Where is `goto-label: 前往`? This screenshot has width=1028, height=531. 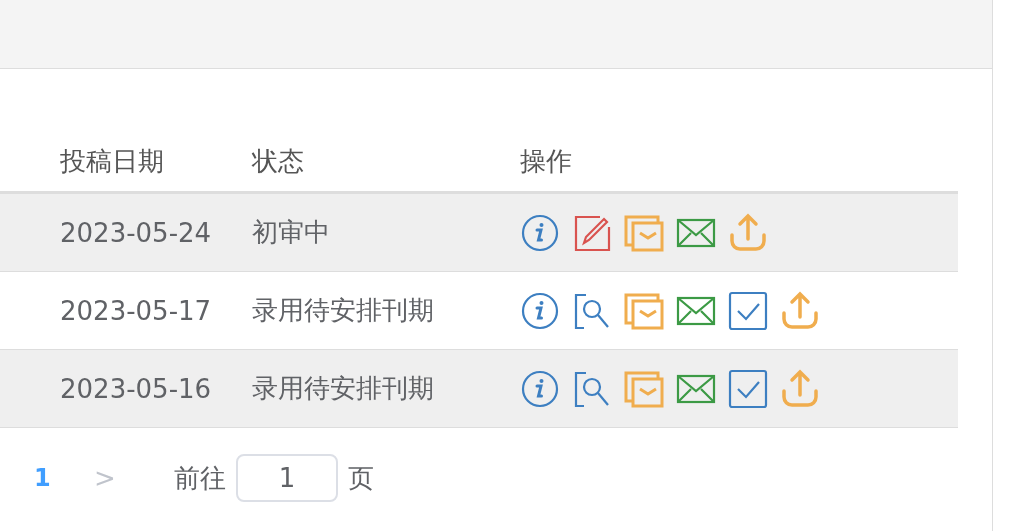 goto-label: 前往 is located at coordinates (200, 478).